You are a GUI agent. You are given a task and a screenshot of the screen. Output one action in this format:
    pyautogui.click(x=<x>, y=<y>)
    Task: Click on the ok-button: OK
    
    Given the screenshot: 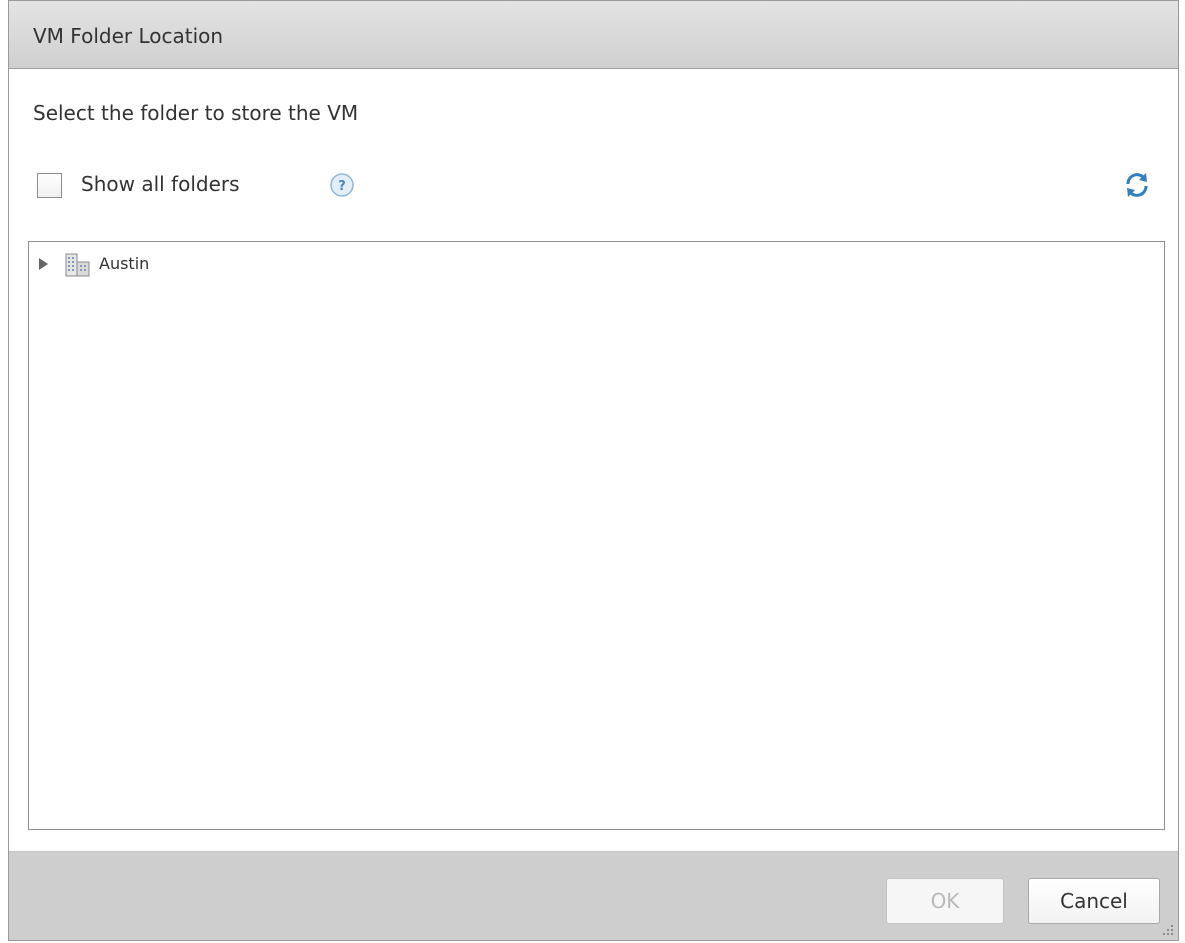 What is the action you would take?
    pyautogui.click(x=945, y=901)
    